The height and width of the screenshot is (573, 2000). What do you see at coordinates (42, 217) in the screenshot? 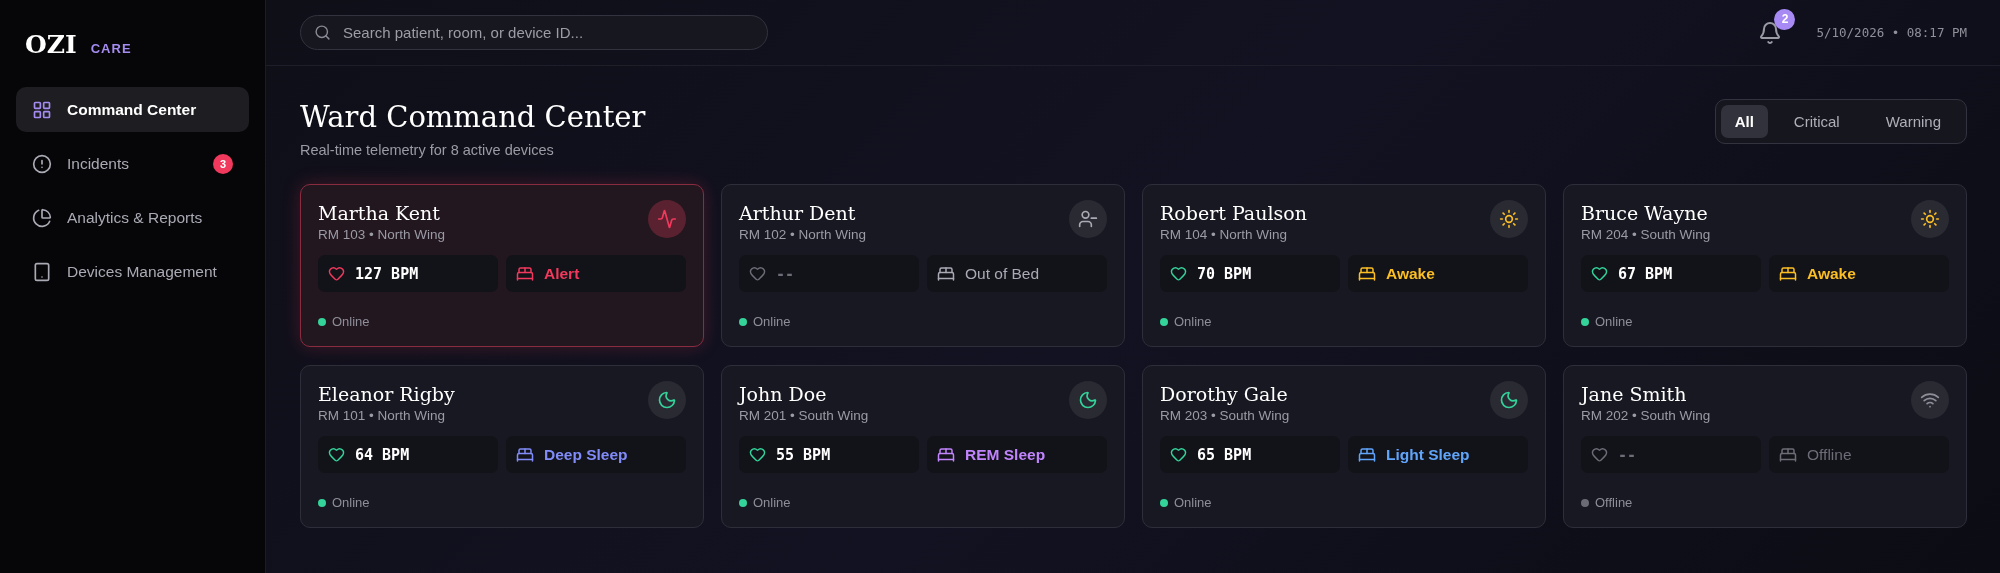
I see `pie-chart-icon` at bounding box center [42, 217].